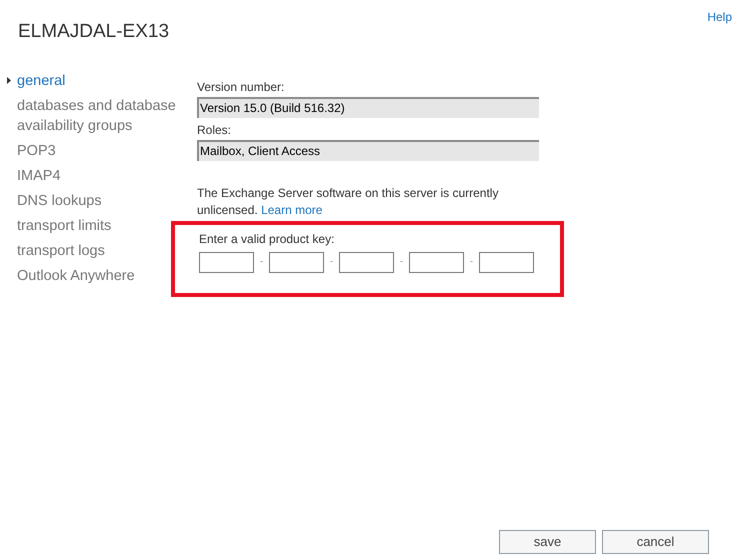  What do you see at coordinates (214, 130) in the screenshot?
I see `field-label: Roles:` at bounding box center [214, 130].